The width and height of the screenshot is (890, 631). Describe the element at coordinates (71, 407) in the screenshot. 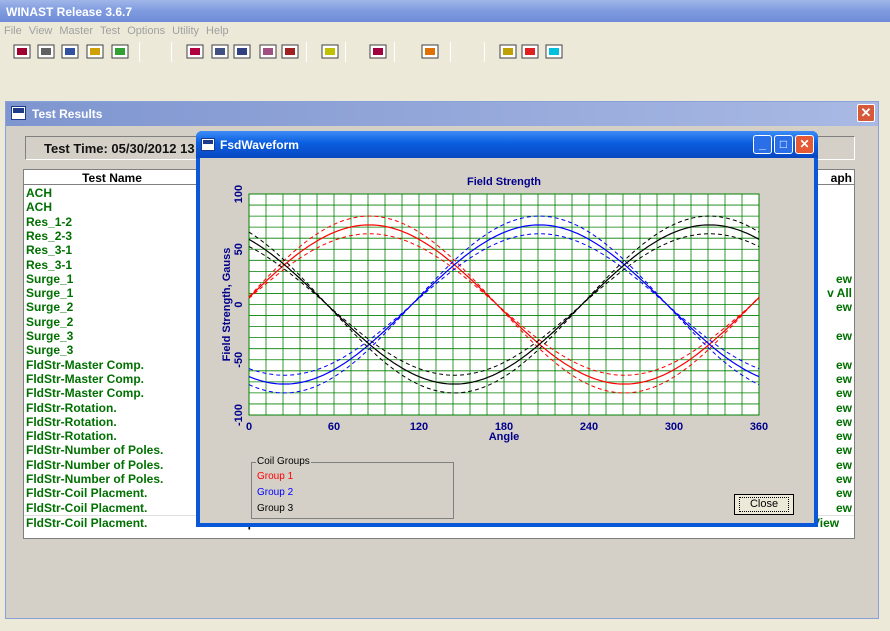

I see `test-name-cell: FldStr-Rotation.` at that location.